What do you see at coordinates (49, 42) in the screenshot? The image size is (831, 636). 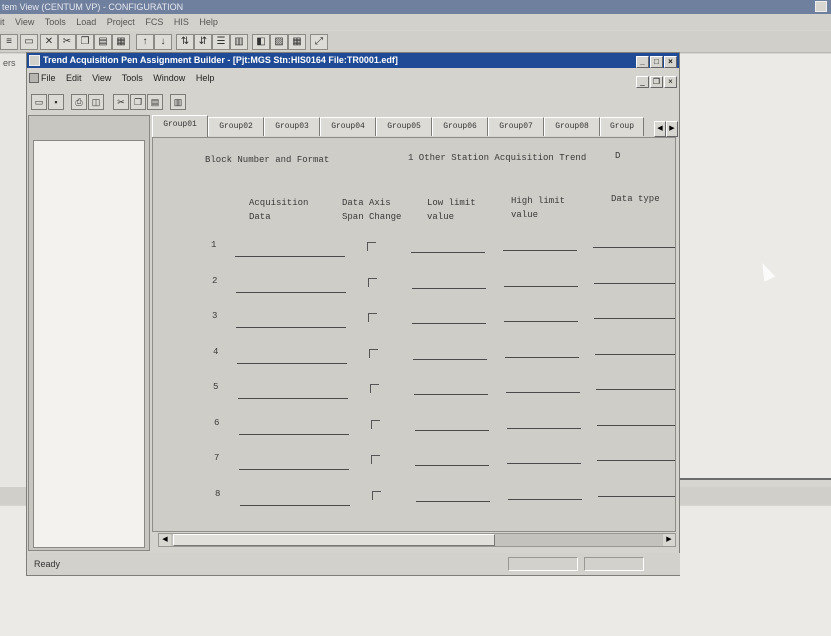 I see `delete-icon: ✕` at bounding box center [49, 42].